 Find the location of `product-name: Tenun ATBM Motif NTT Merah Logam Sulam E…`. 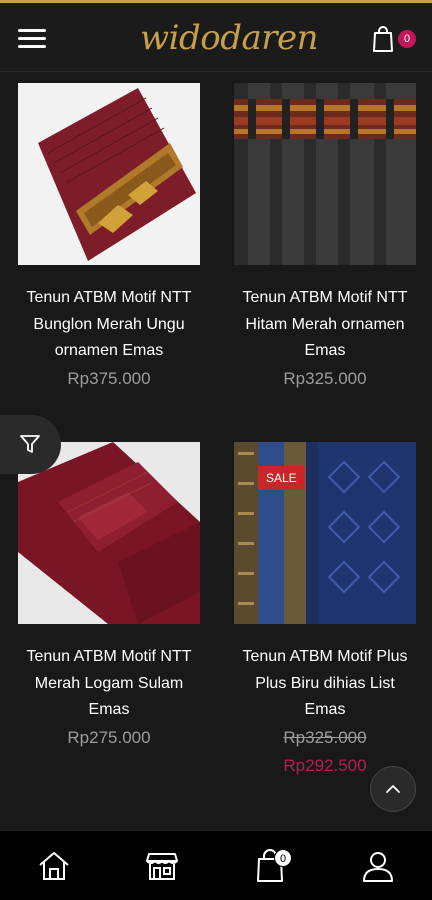

product-name: Tenun ATBM Motif NTT Merah Logam Sulam E… is located at coordinates (109, 684).